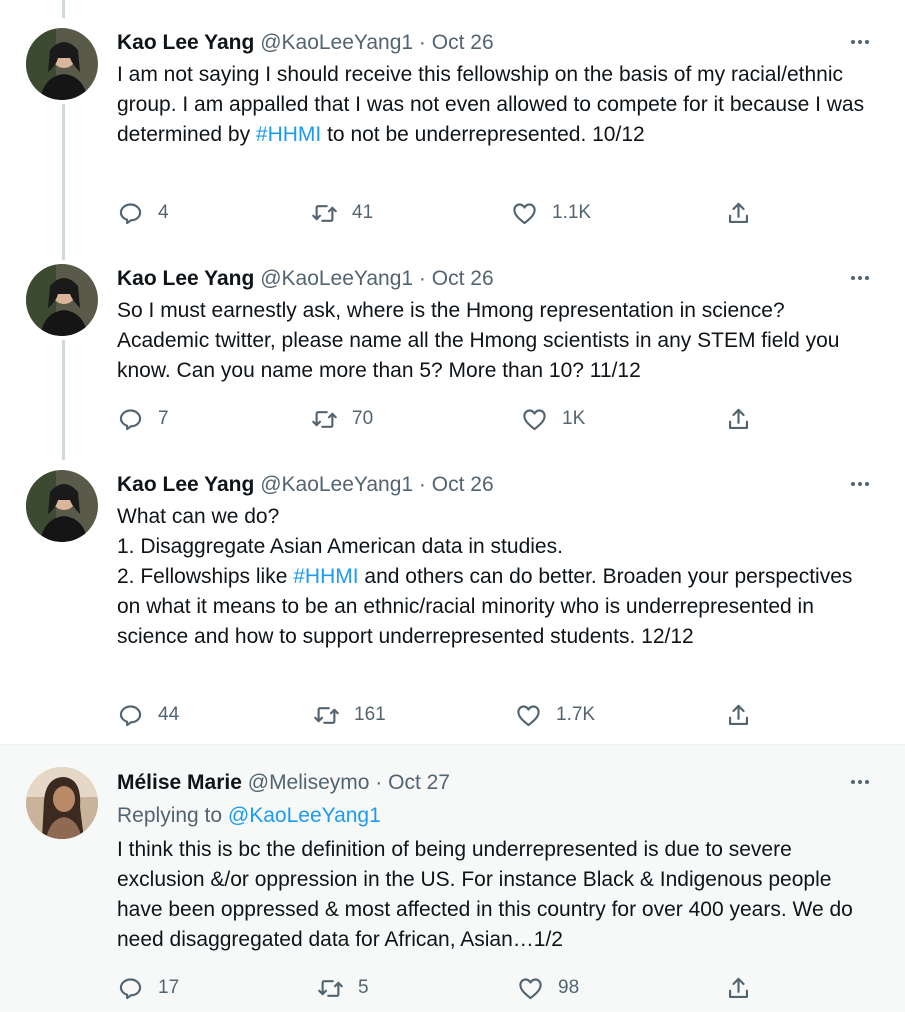  I want to click on retweet-count: 41, so click(363, 212).